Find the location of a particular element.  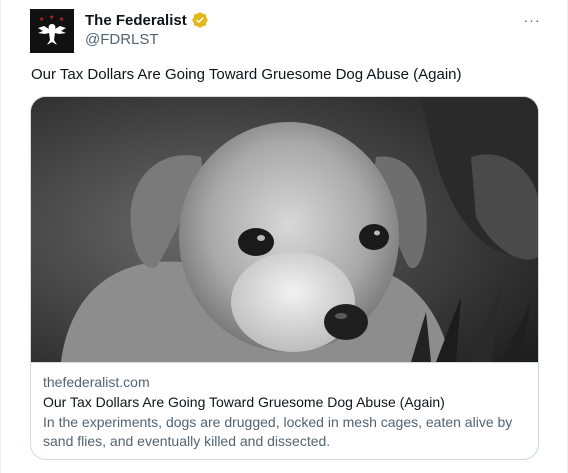

more-options-icon: ··· is located at coordinates (532, 20).